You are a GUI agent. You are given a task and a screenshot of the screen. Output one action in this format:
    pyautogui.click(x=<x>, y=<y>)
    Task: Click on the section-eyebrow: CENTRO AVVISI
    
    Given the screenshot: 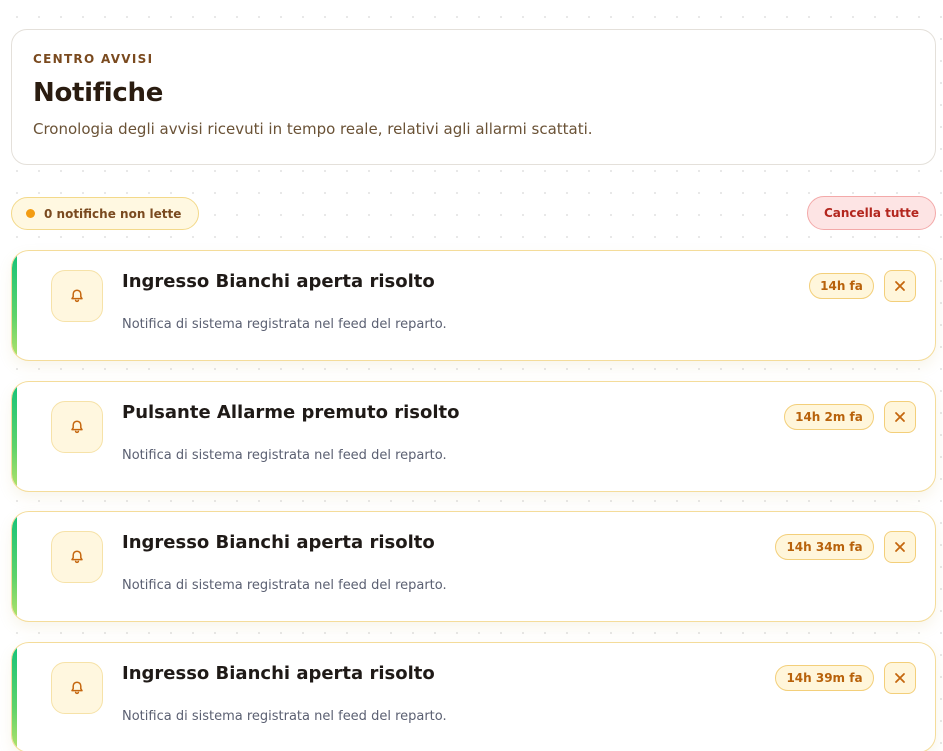 What is the action you would take?
    pyautogui.click(x=93, y=59)
    